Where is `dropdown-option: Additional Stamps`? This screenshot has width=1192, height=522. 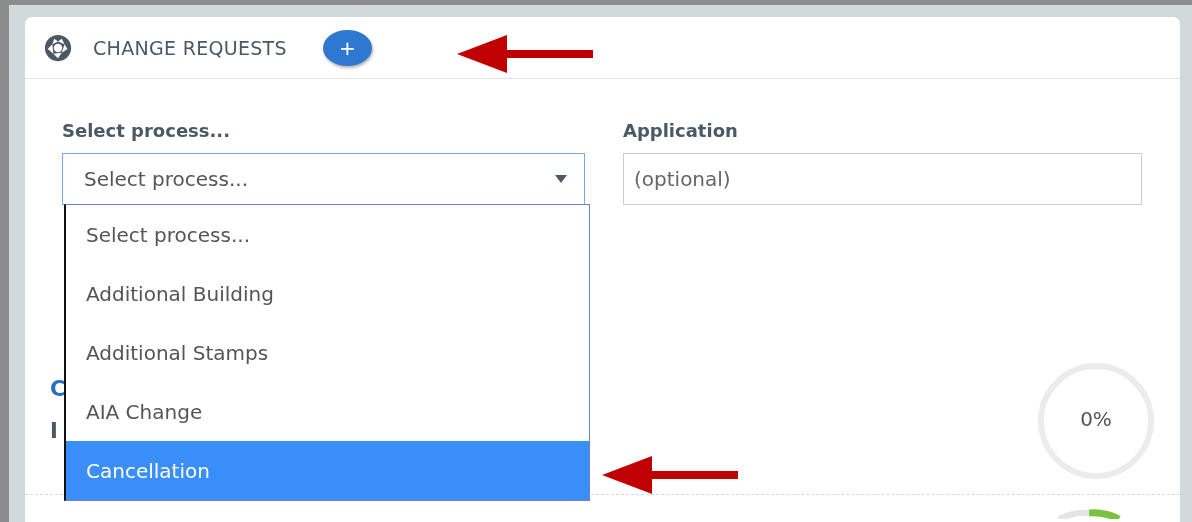
dropdown-option: Additional Stamps is located at coordinates (327, 352).